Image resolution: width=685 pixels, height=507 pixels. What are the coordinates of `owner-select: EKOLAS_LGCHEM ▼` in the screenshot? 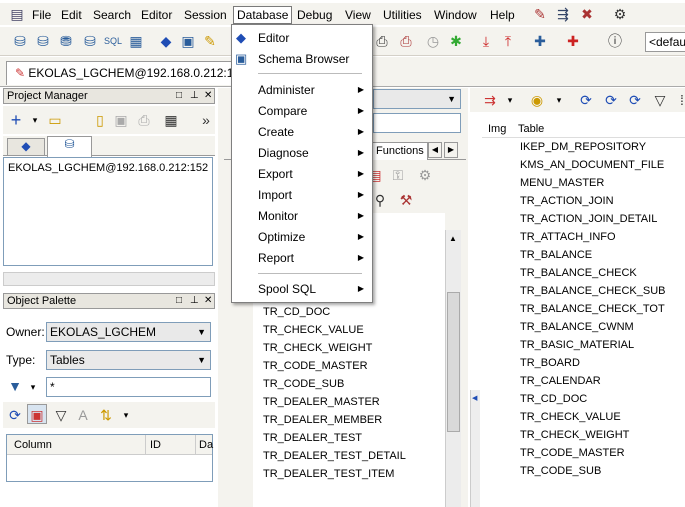 It's located at (128, 332).